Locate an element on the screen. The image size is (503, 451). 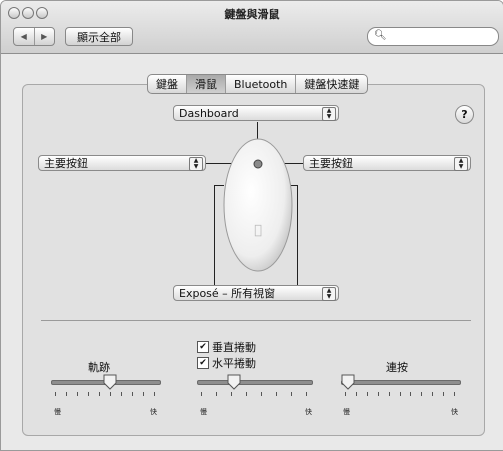
back-arrow-icon: ◀ is located at coordinates (24, 36).